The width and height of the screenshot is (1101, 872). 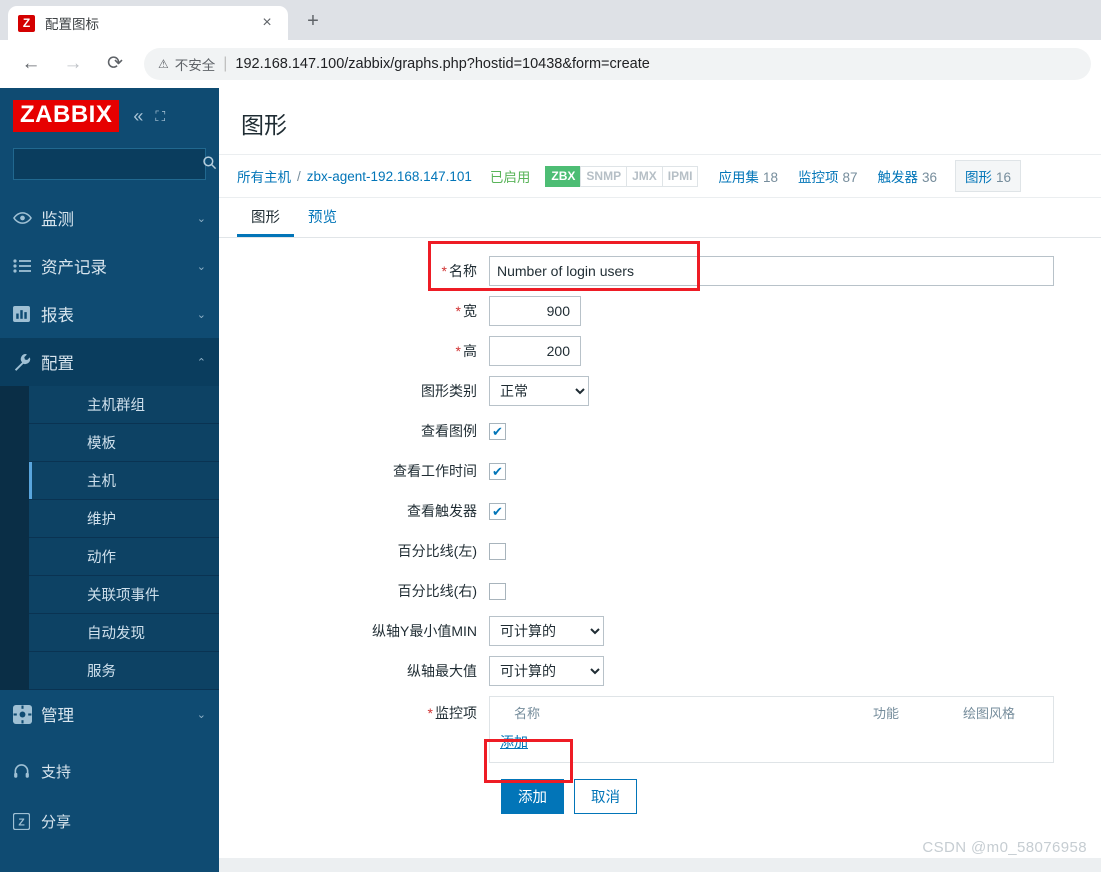 I want to click on items-table-body: 添加, so click(x=771, y=744).